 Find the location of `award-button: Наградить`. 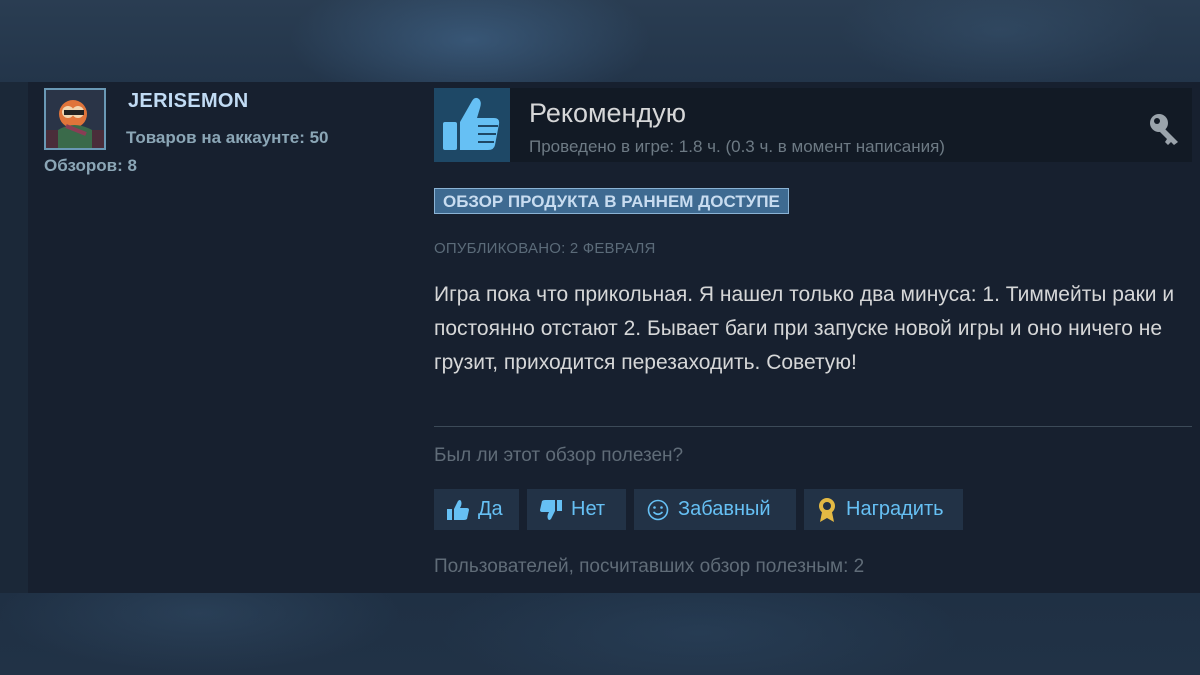

award-button: Наградить is located at coordinates (883, 509).